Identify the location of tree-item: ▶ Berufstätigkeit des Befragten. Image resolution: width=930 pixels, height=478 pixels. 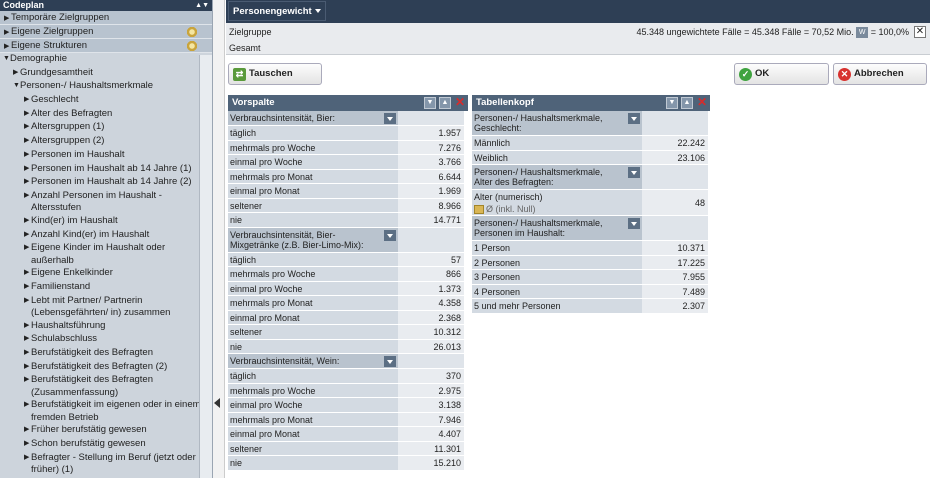
(106, 354).